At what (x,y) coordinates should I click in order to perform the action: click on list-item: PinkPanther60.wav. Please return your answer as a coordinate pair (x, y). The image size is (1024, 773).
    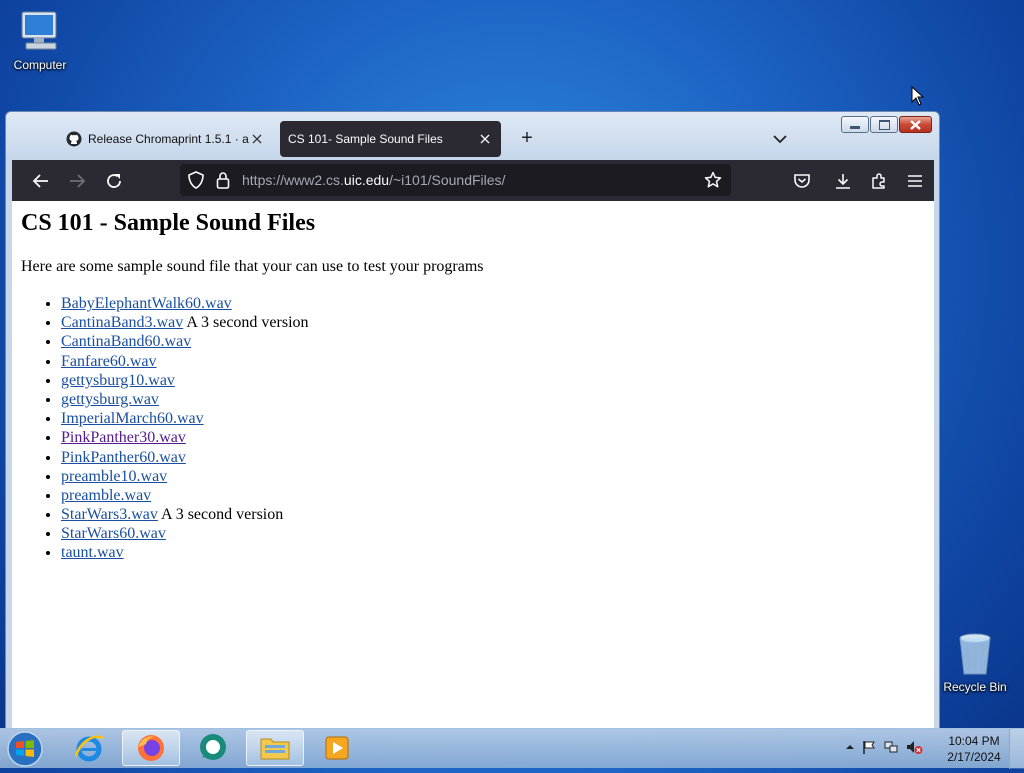
    Looking at the image, I should click on (185, 457).